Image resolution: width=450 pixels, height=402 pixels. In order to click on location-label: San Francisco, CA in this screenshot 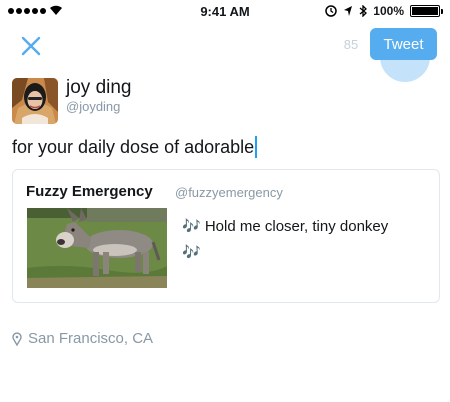, I will do `click(91, 338)`.